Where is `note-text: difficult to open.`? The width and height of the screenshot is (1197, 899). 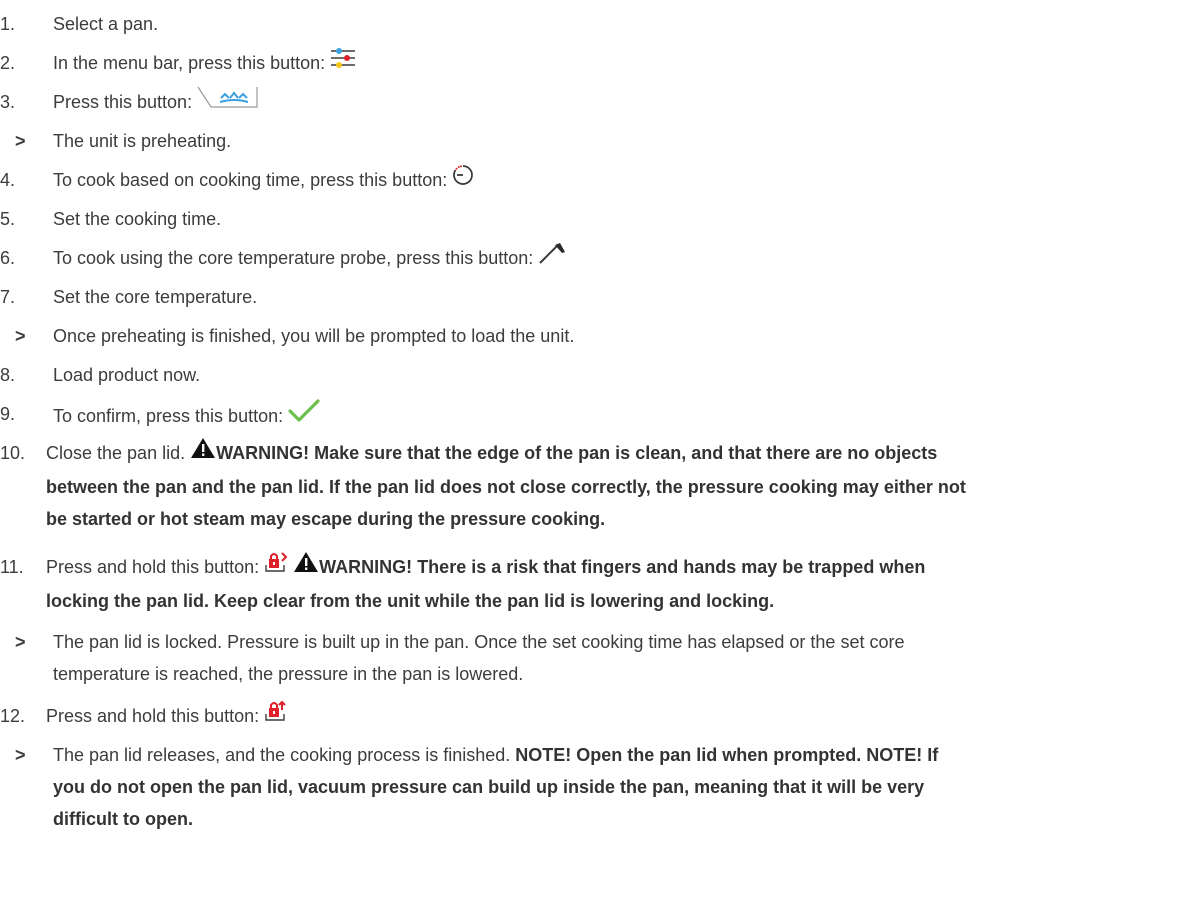 note-text: difficult to open. is located at coordinates (123, 819).